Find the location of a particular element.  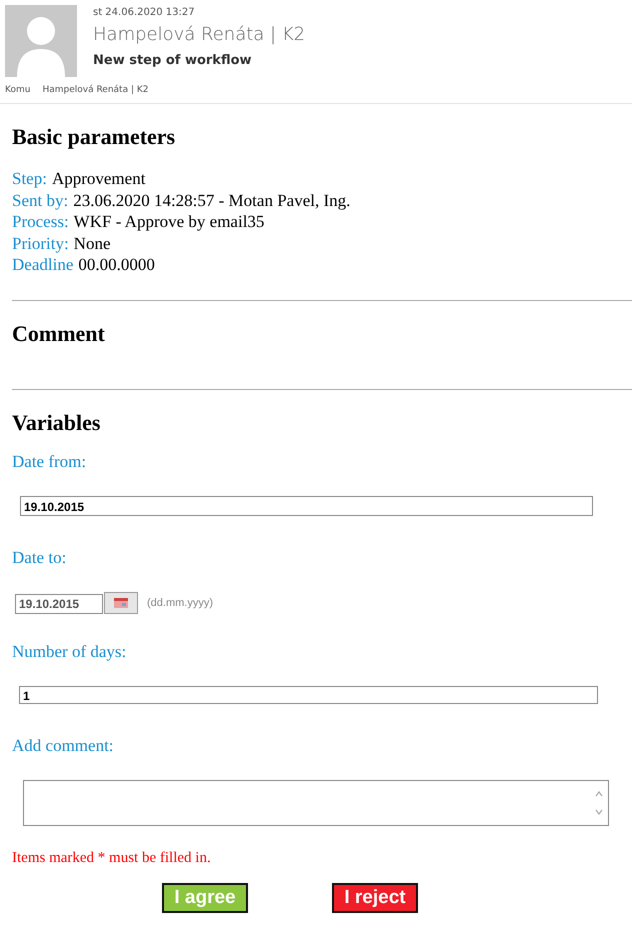

input-field: 19.10.2015 is located at coordinates (306, 506).